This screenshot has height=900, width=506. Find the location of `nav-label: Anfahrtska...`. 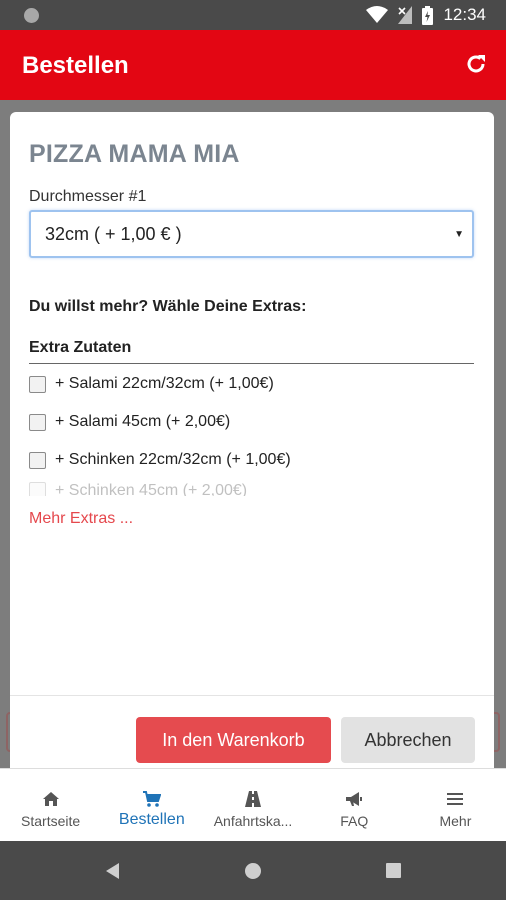

nav-label: Anfahrtska... is located at coordinates (253, 821).